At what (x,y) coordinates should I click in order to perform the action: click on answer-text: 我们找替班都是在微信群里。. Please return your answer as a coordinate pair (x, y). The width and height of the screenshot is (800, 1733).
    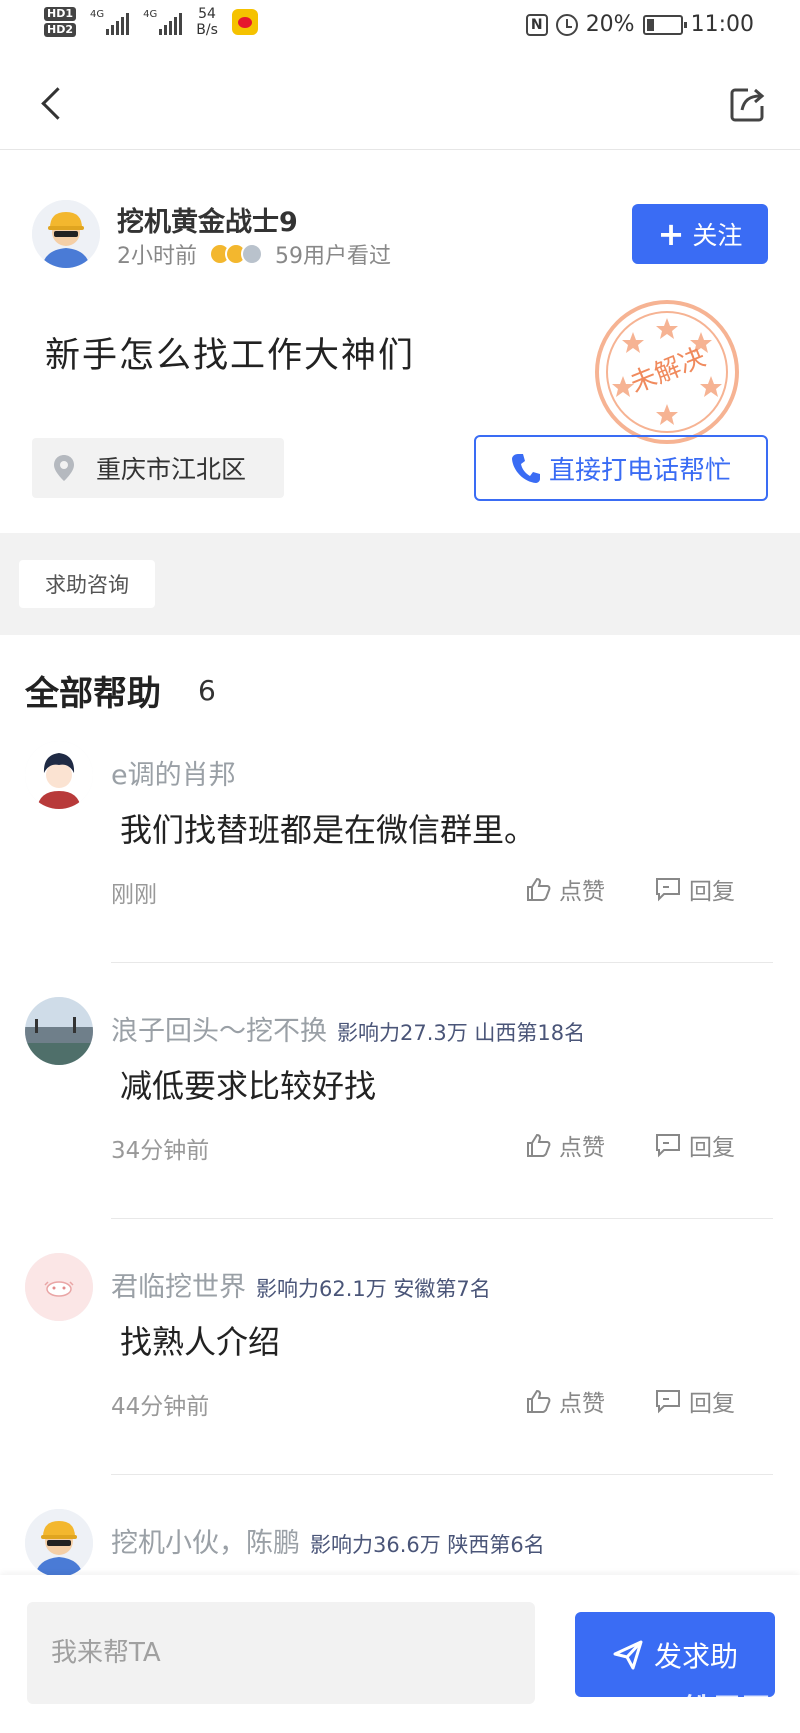
    Looking at the image, I should click on (328, 830).